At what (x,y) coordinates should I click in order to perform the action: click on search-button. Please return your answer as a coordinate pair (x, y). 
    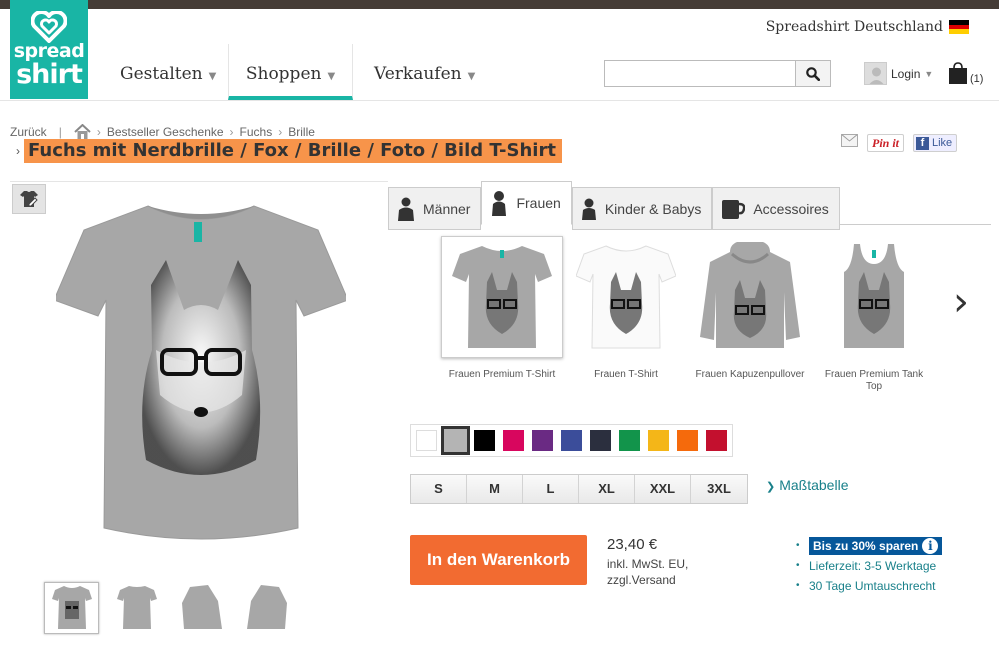
    Looking at the image, I should click on (812, 73).